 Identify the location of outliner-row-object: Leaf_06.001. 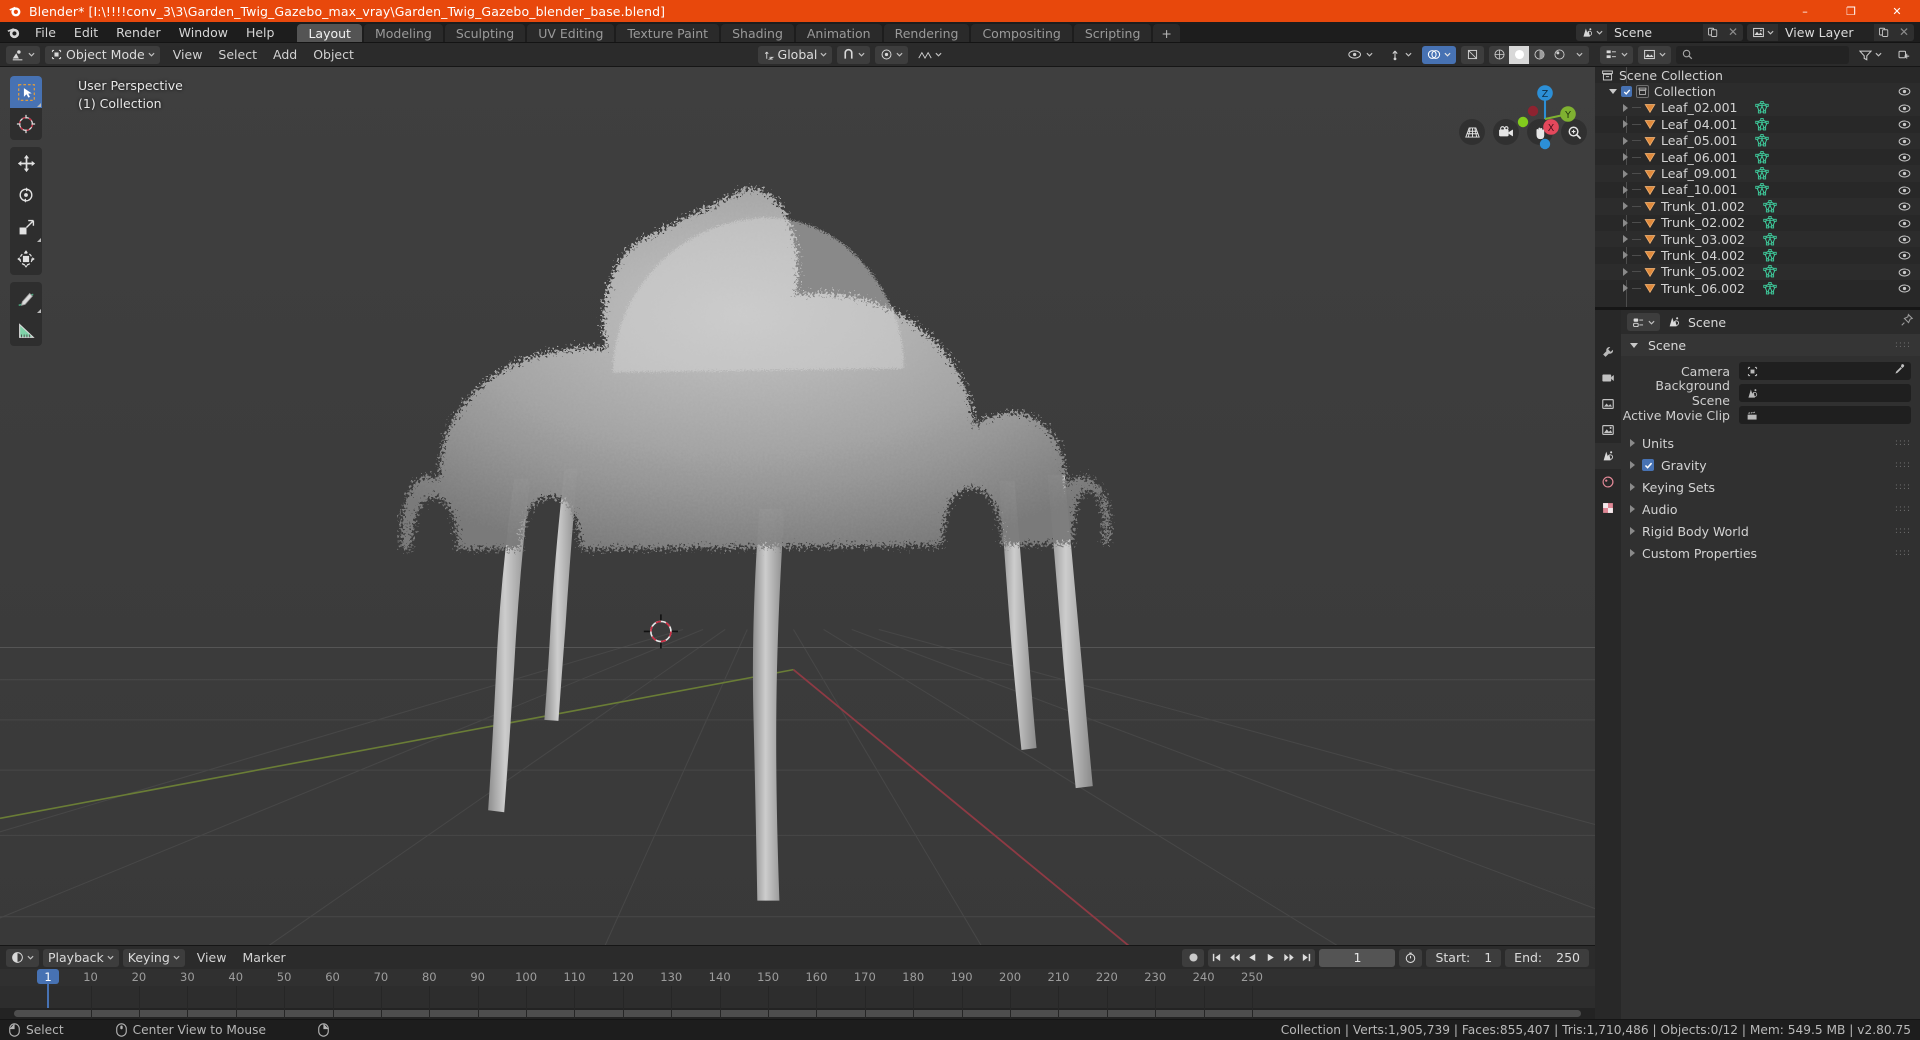
(1757, 157).